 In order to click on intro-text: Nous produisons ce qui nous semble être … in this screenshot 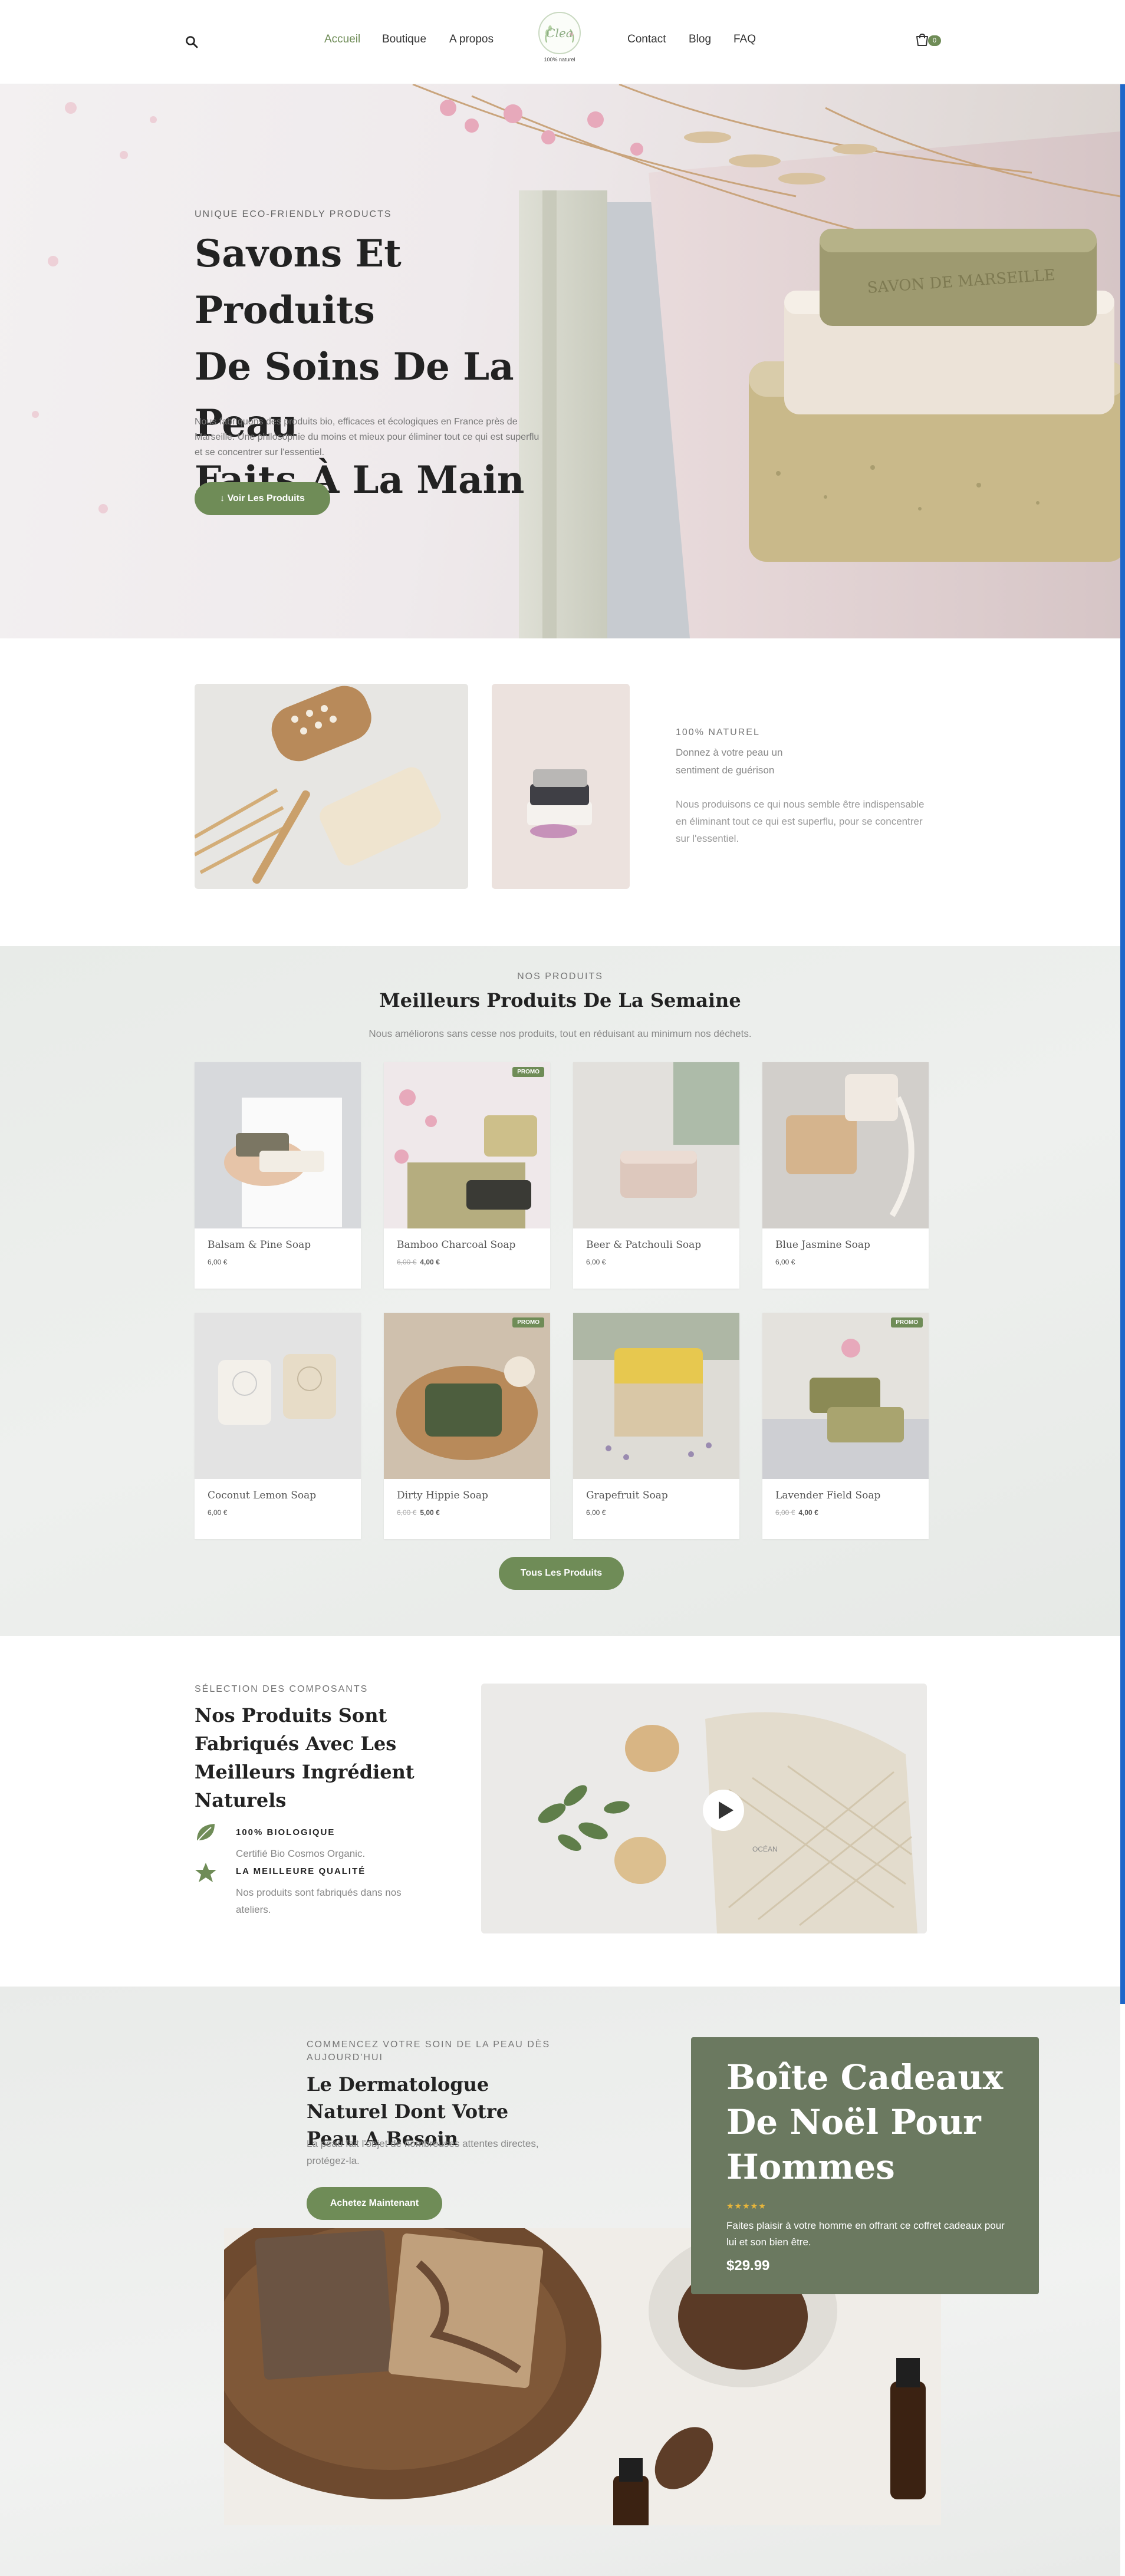, I will do `click(800, 821)`.